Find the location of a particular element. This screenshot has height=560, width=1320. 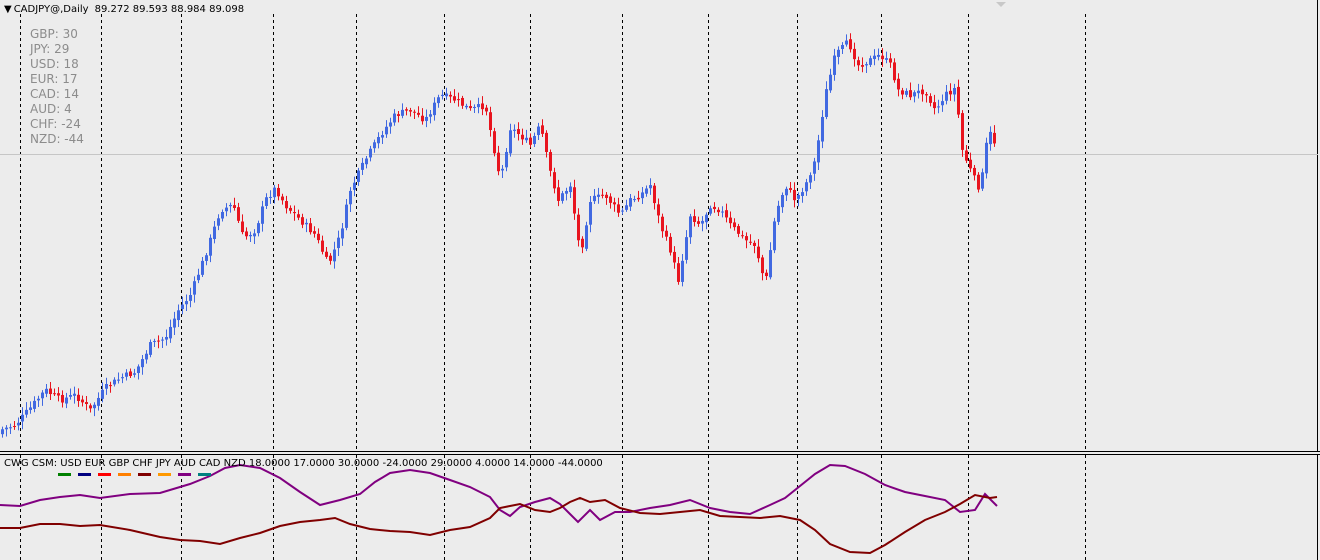

currency-strength-item: USD: 18 is located at coordinates (54, 64).